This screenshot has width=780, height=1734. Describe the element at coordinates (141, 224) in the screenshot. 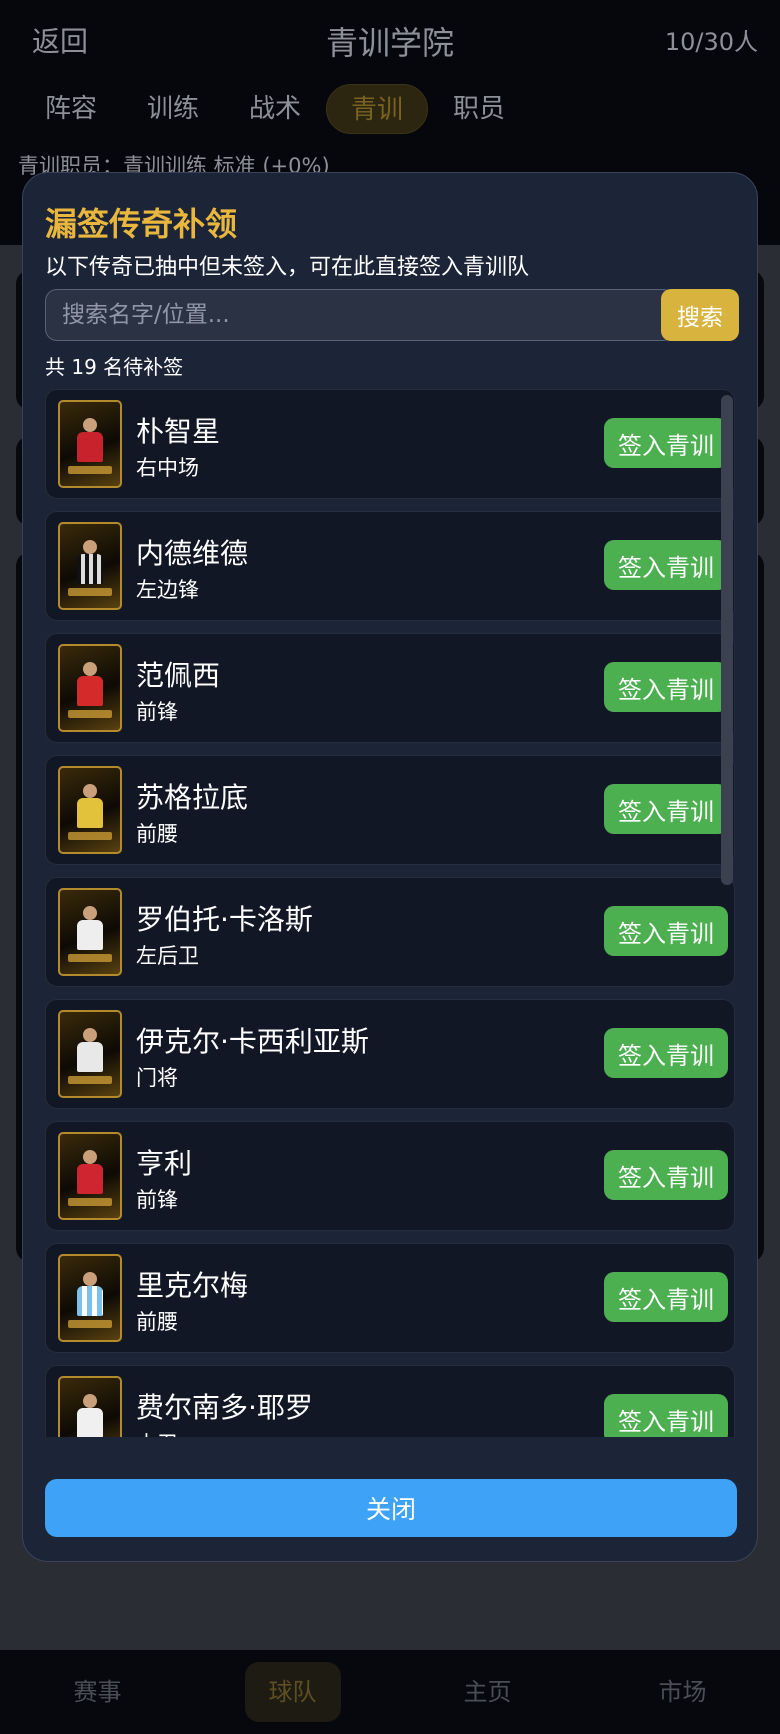

I see `modal-title: 漏签传奇补领` at that location.